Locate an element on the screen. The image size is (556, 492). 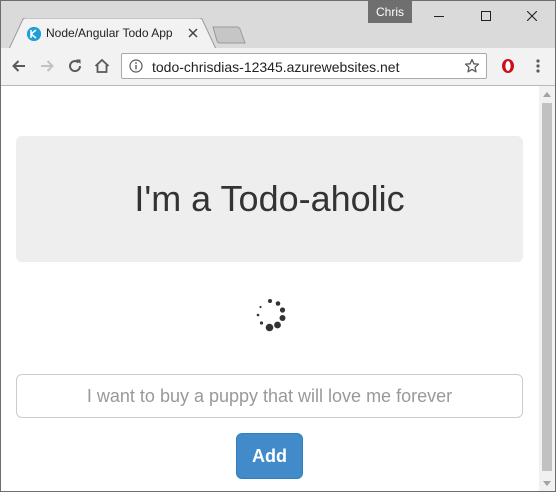
reload-icon is located at coordinates (75, 66).